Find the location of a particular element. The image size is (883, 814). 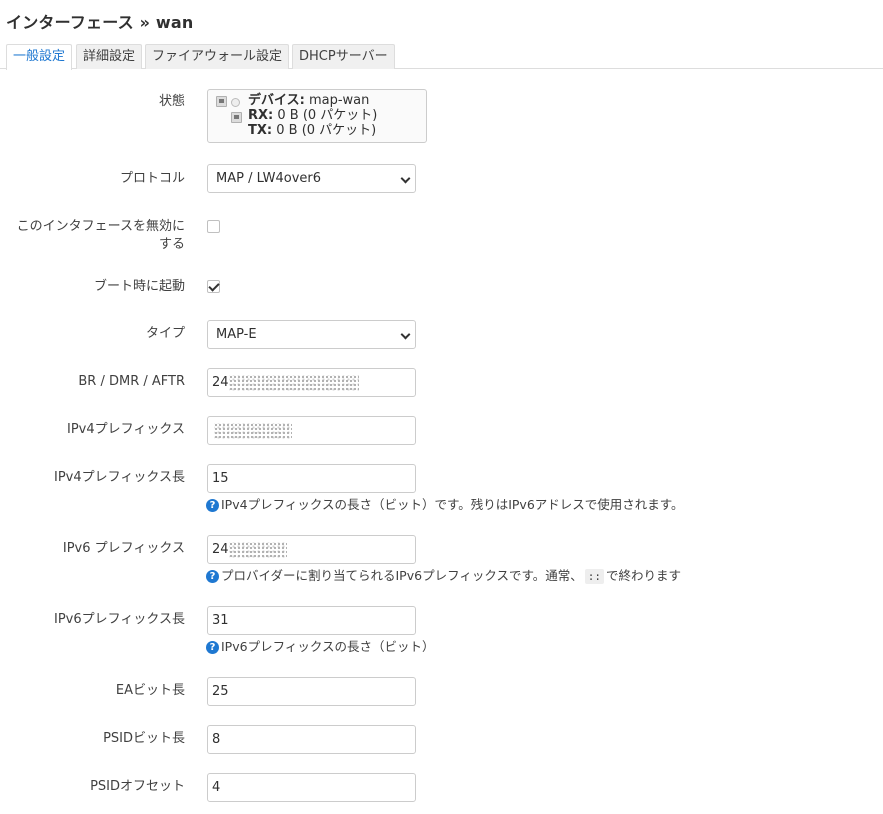

boot-checkbox is located at coordinates (213, 286).